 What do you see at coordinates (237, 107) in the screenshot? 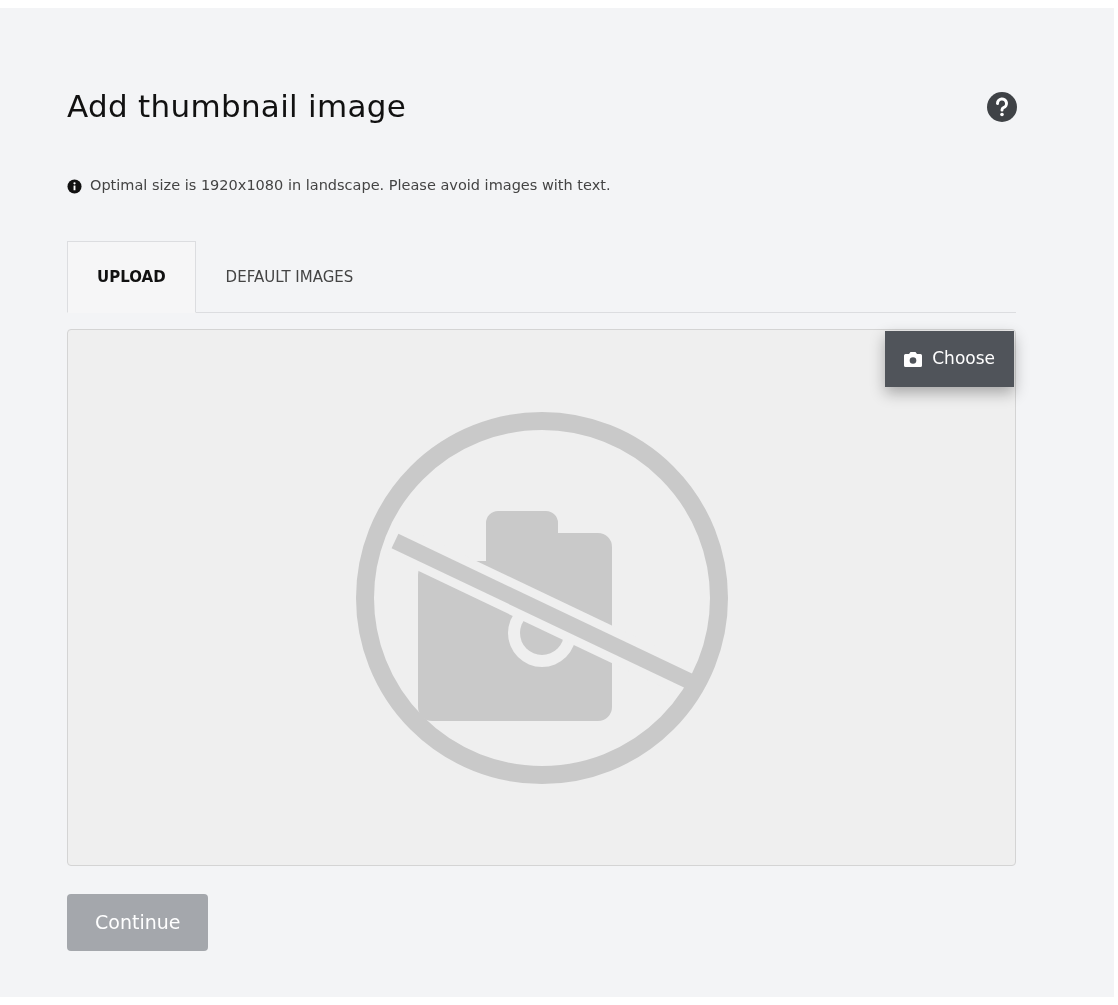
I see `dialog-title: Add thumbnail image` at bounding box center [237, 107].